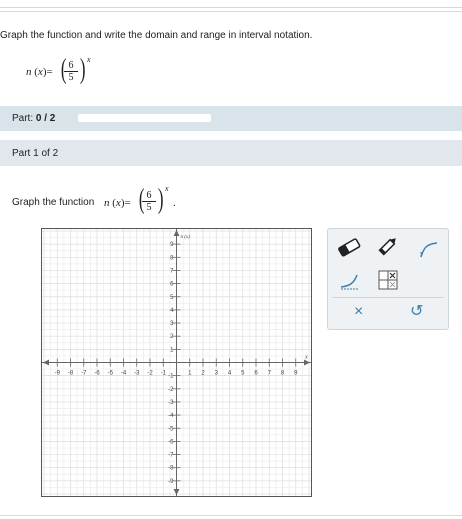 The width and height of the screenshot is (462, 519). What do you see at coordinates (306, 358) in the screenshot?
I see `x-axis-label: x` at bounding box center [306, 358].